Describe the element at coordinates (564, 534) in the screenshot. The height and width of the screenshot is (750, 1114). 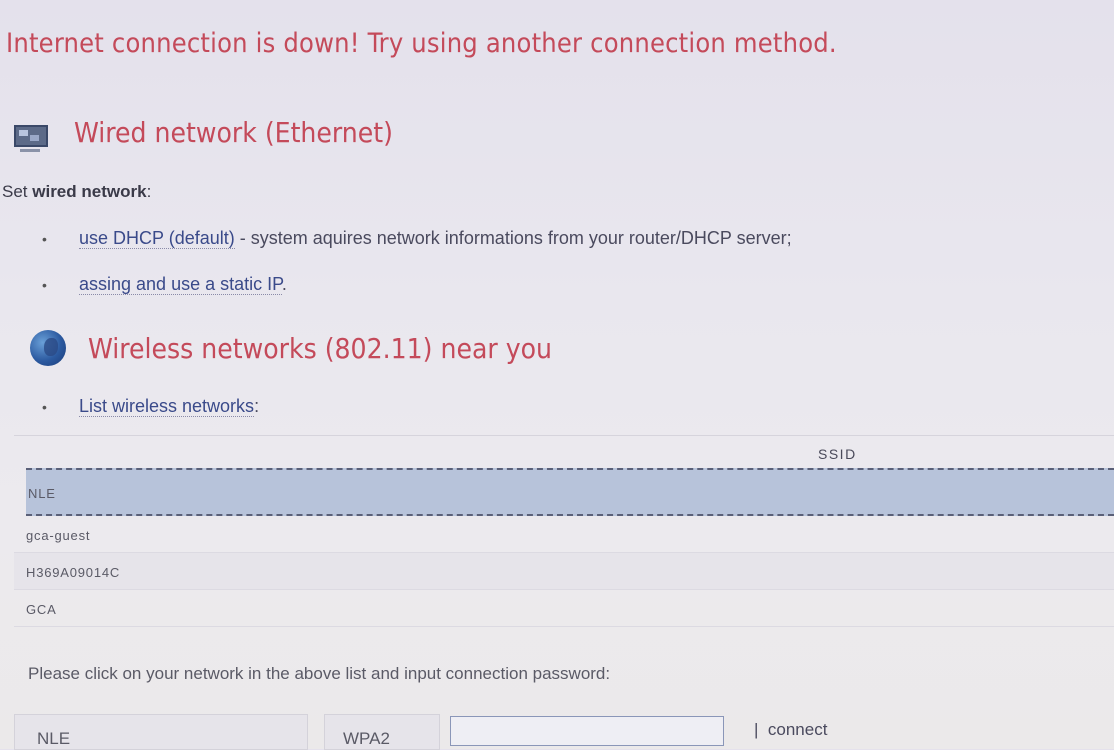
I see `network-row: gca-guest` at that location.